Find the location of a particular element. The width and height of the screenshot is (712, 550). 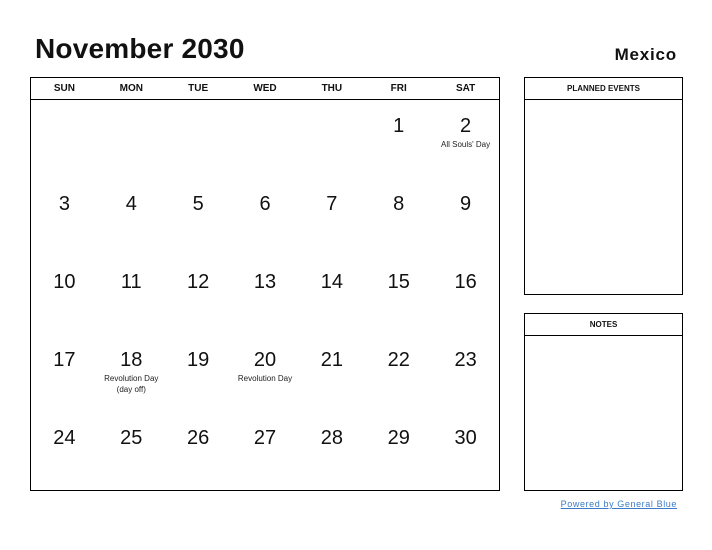

day-cell: 4 is located at coordinates (131, 217).